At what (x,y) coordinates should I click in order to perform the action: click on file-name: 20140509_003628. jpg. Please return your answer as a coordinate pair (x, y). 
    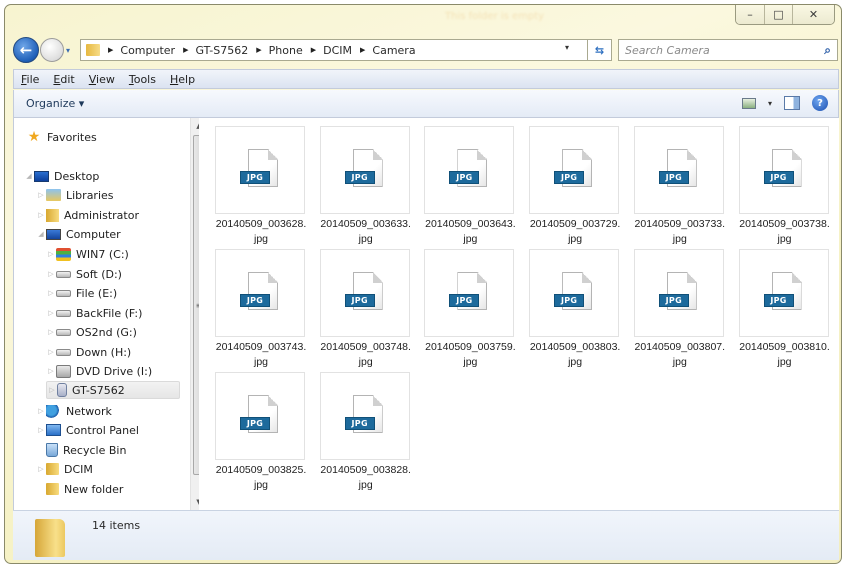
    Looking at the image, I should click on (261, 232).